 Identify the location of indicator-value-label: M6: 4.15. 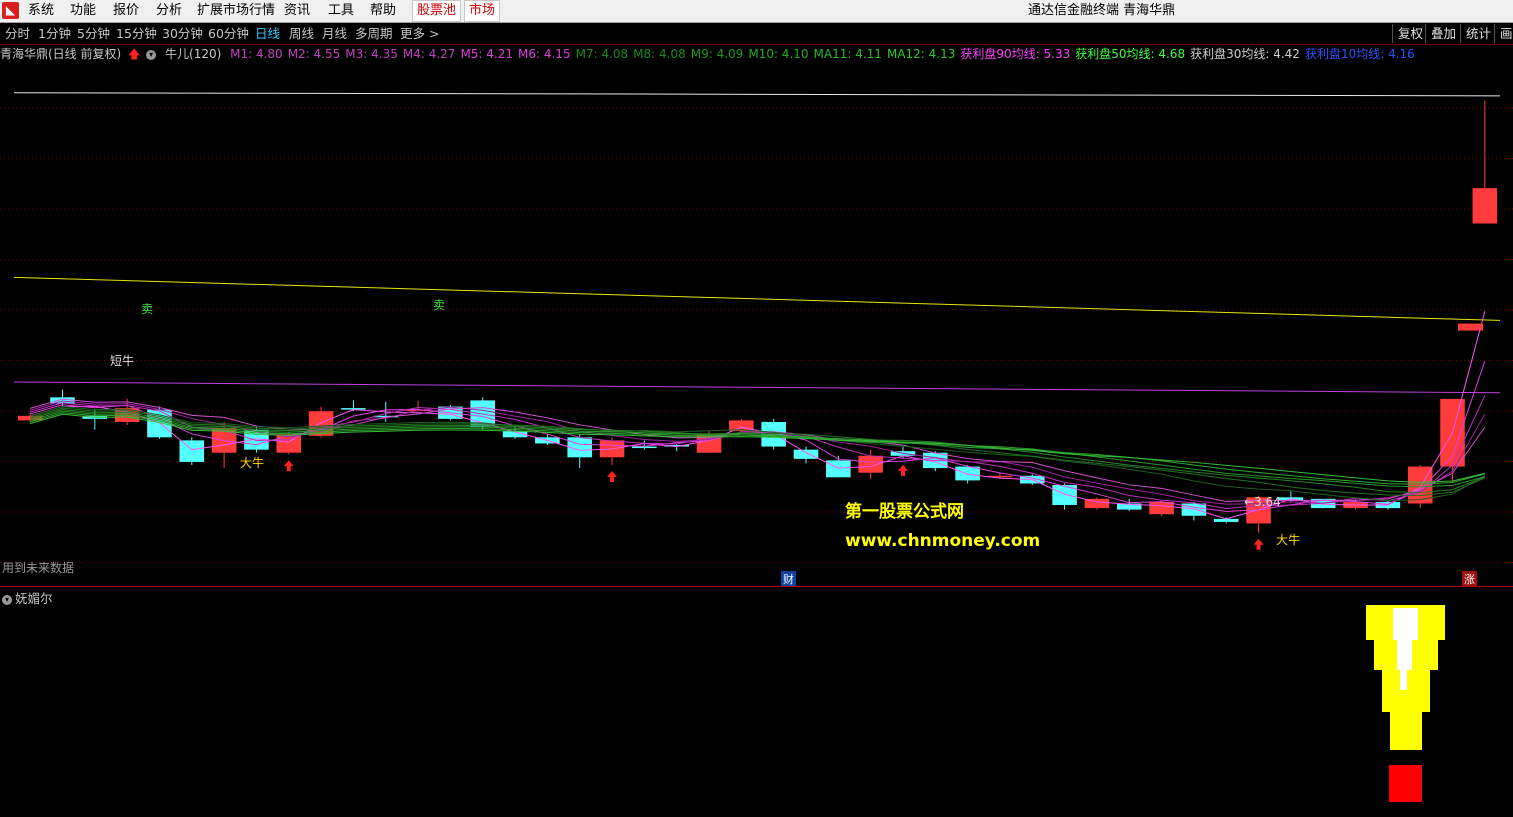
(544, 54).